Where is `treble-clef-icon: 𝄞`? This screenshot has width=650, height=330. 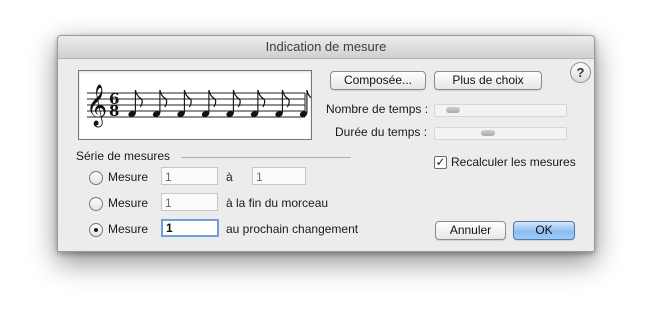
treble-clef-icon: 𝄞 is located at coordinates (96, 105).